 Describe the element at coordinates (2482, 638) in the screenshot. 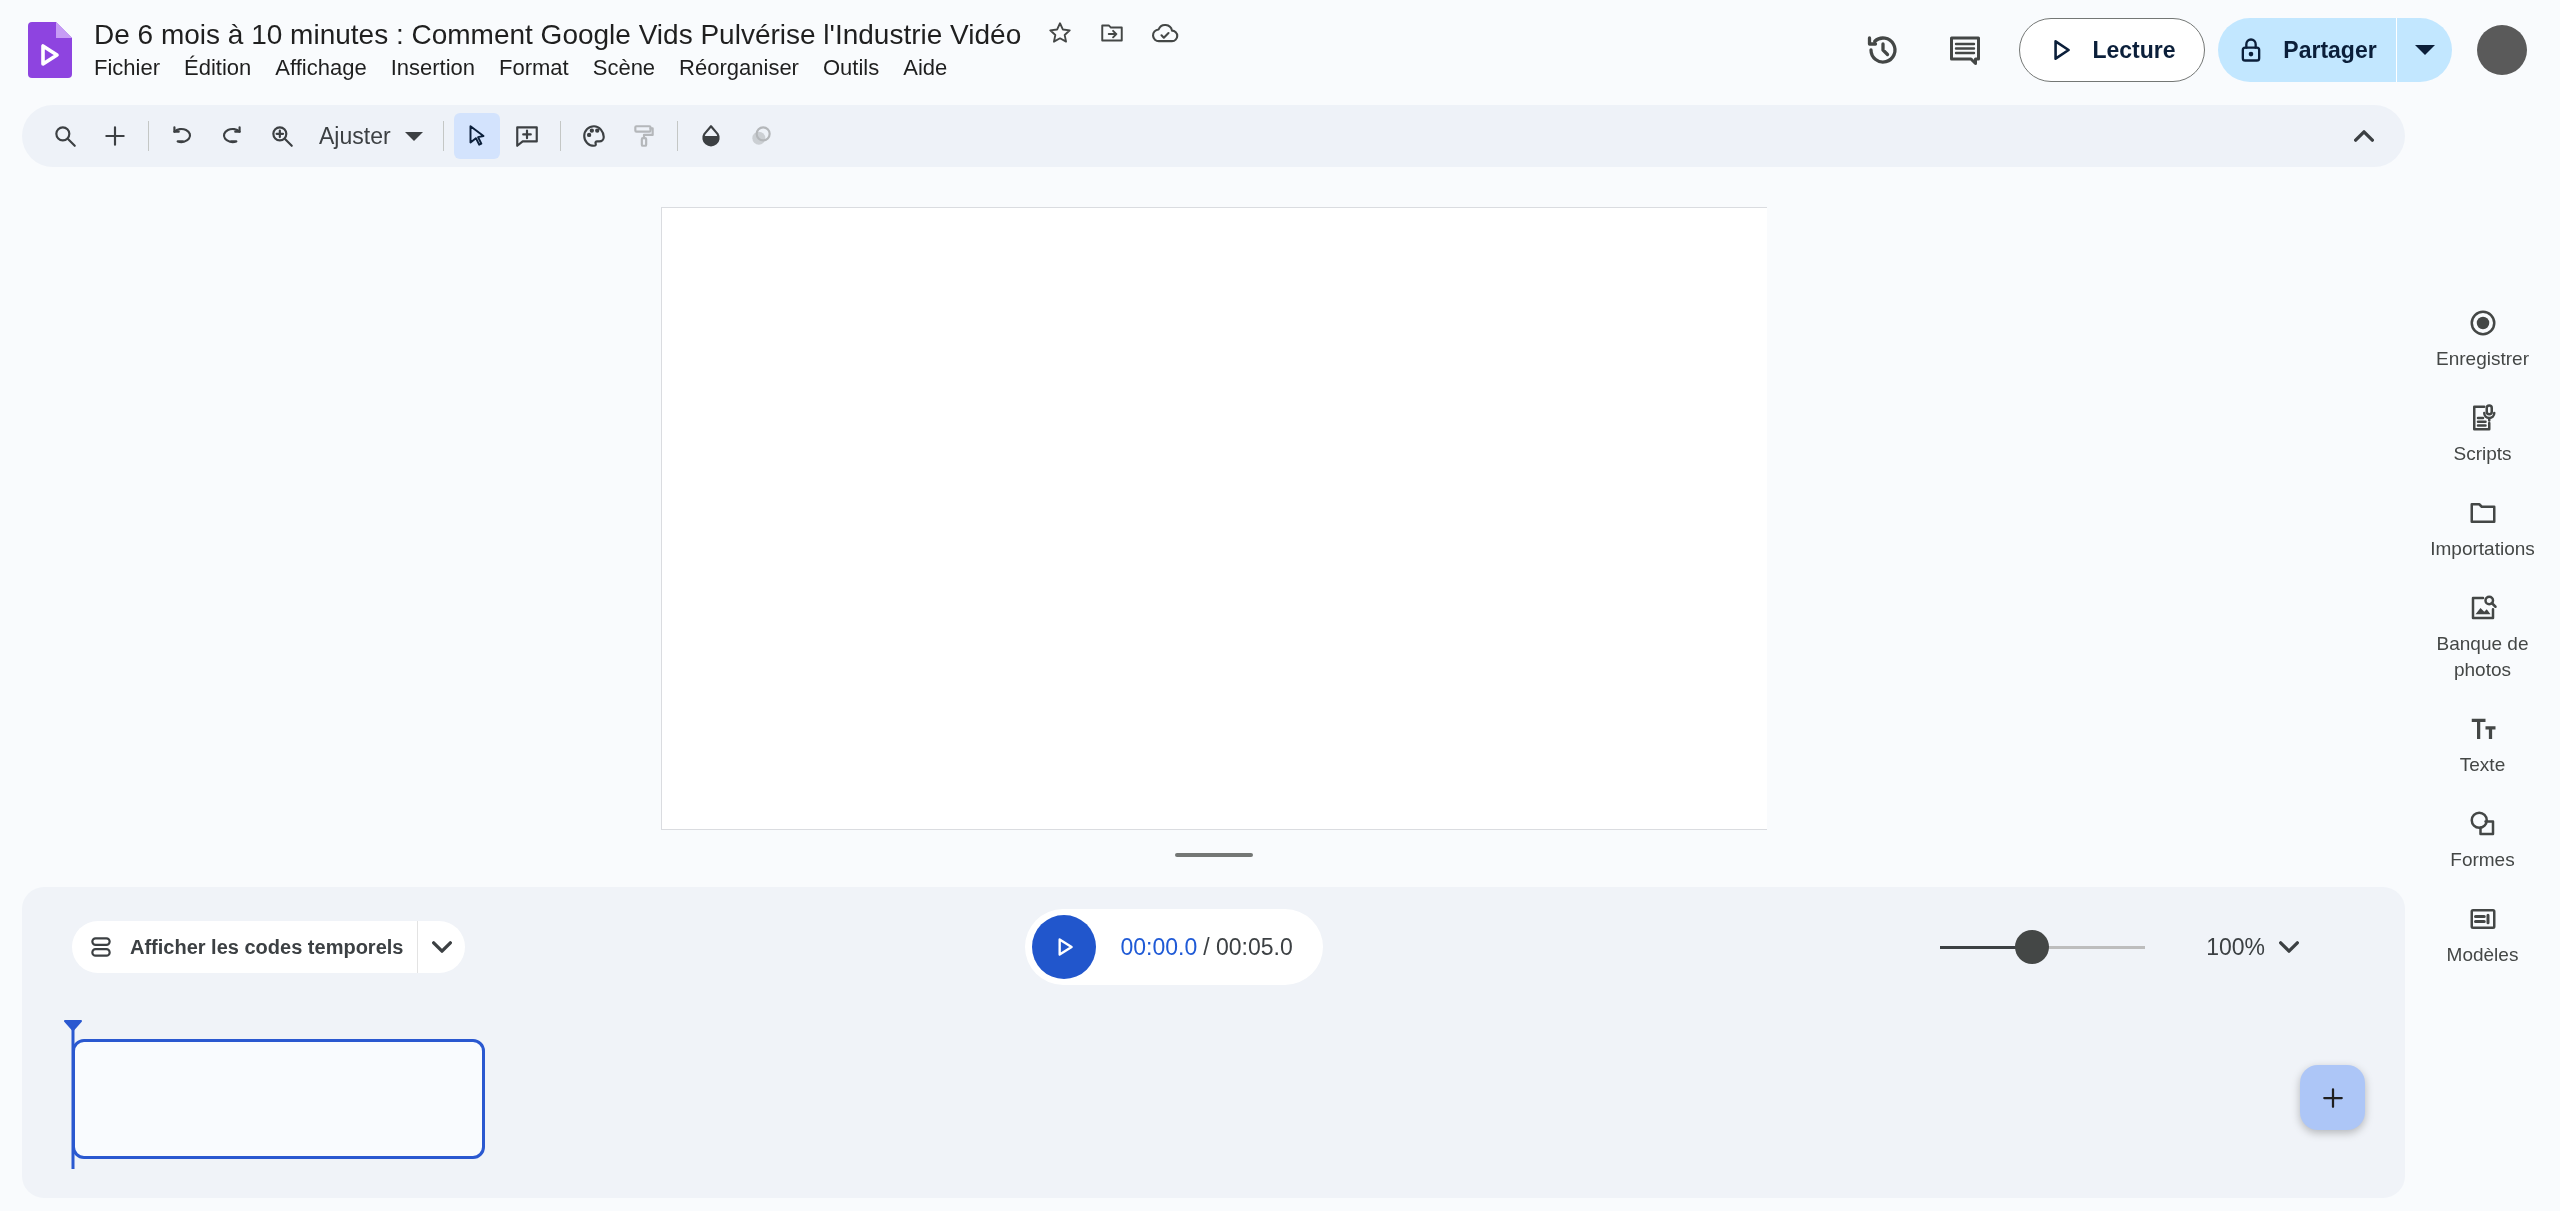

I see `sidebar-item: Banque de photos` at that location.